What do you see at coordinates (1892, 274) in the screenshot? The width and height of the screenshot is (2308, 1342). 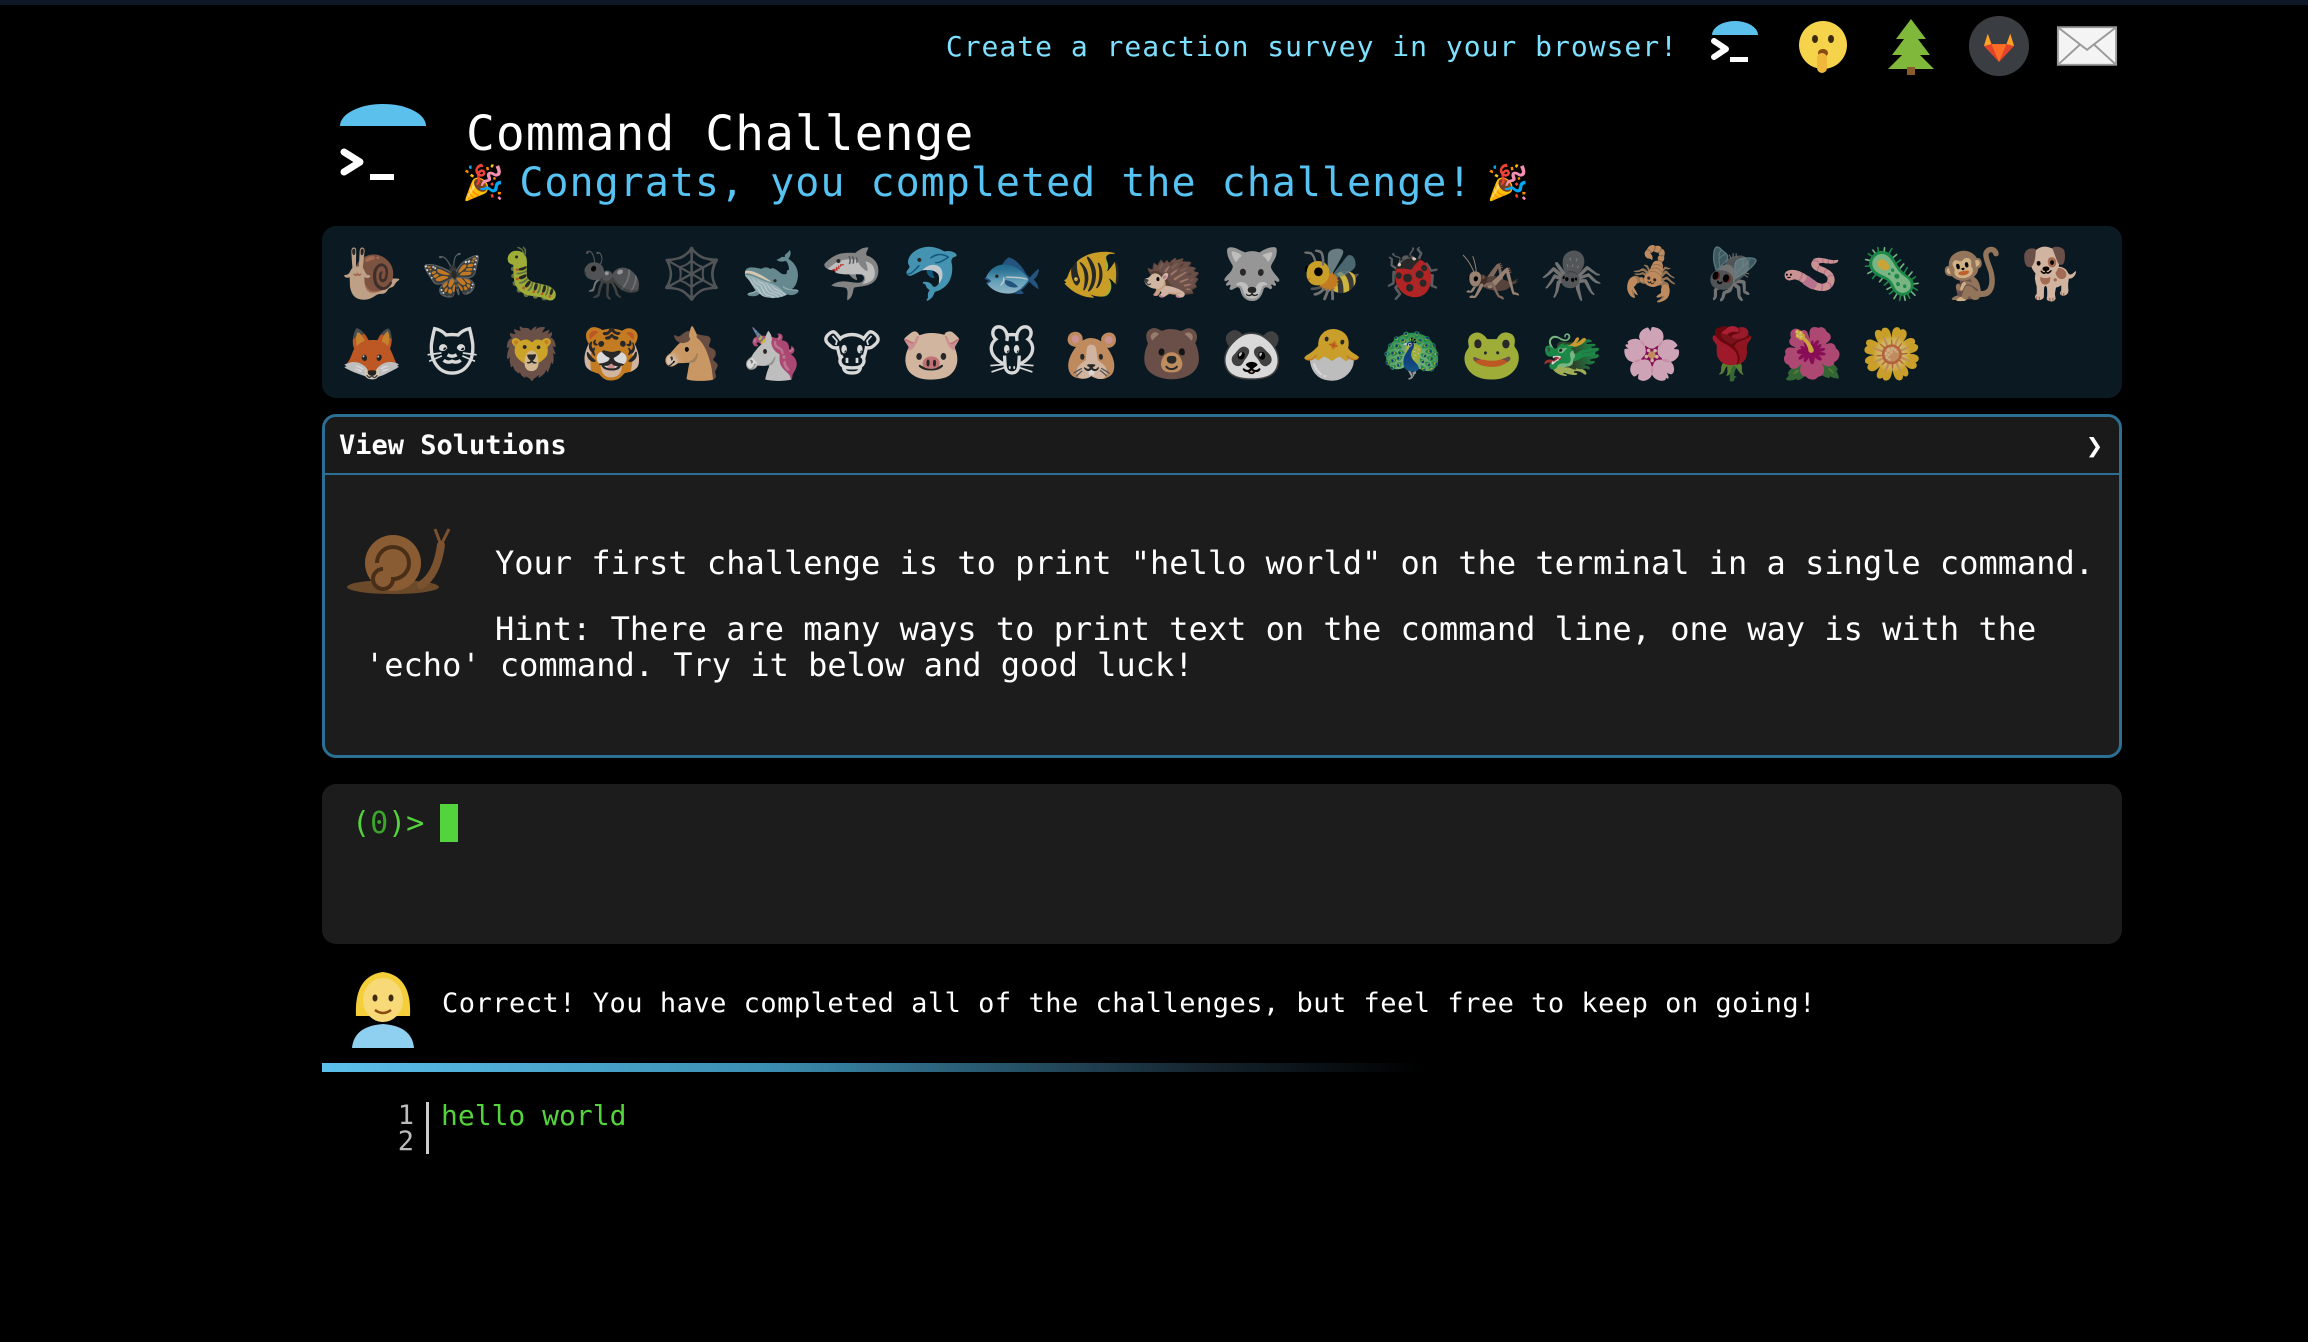 I see `animal-badge-icon: 🦠` at bounding box center [1892, 274].